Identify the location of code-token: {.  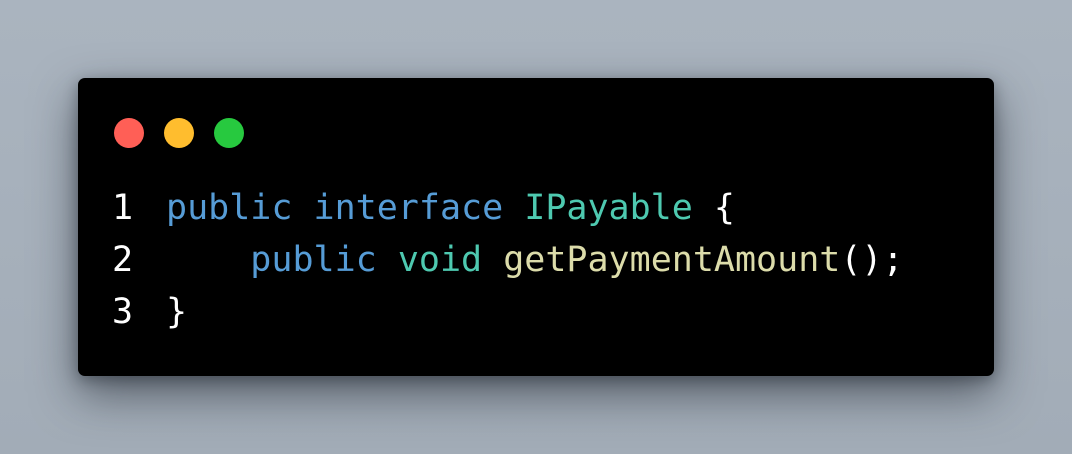
(724, 208).